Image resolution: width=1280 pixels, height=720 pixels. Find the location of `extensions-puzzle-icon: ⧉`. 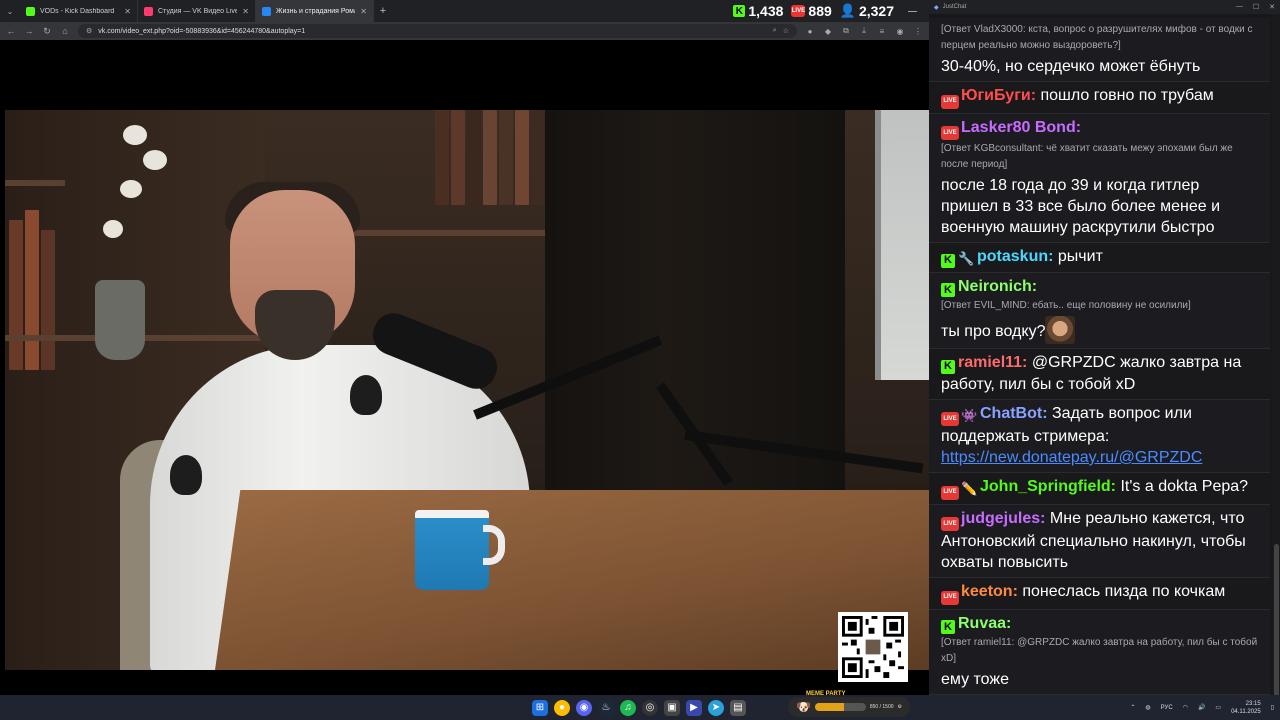

extensions-puzzle-icon: ⧉ is located at coordinates (846, 31).